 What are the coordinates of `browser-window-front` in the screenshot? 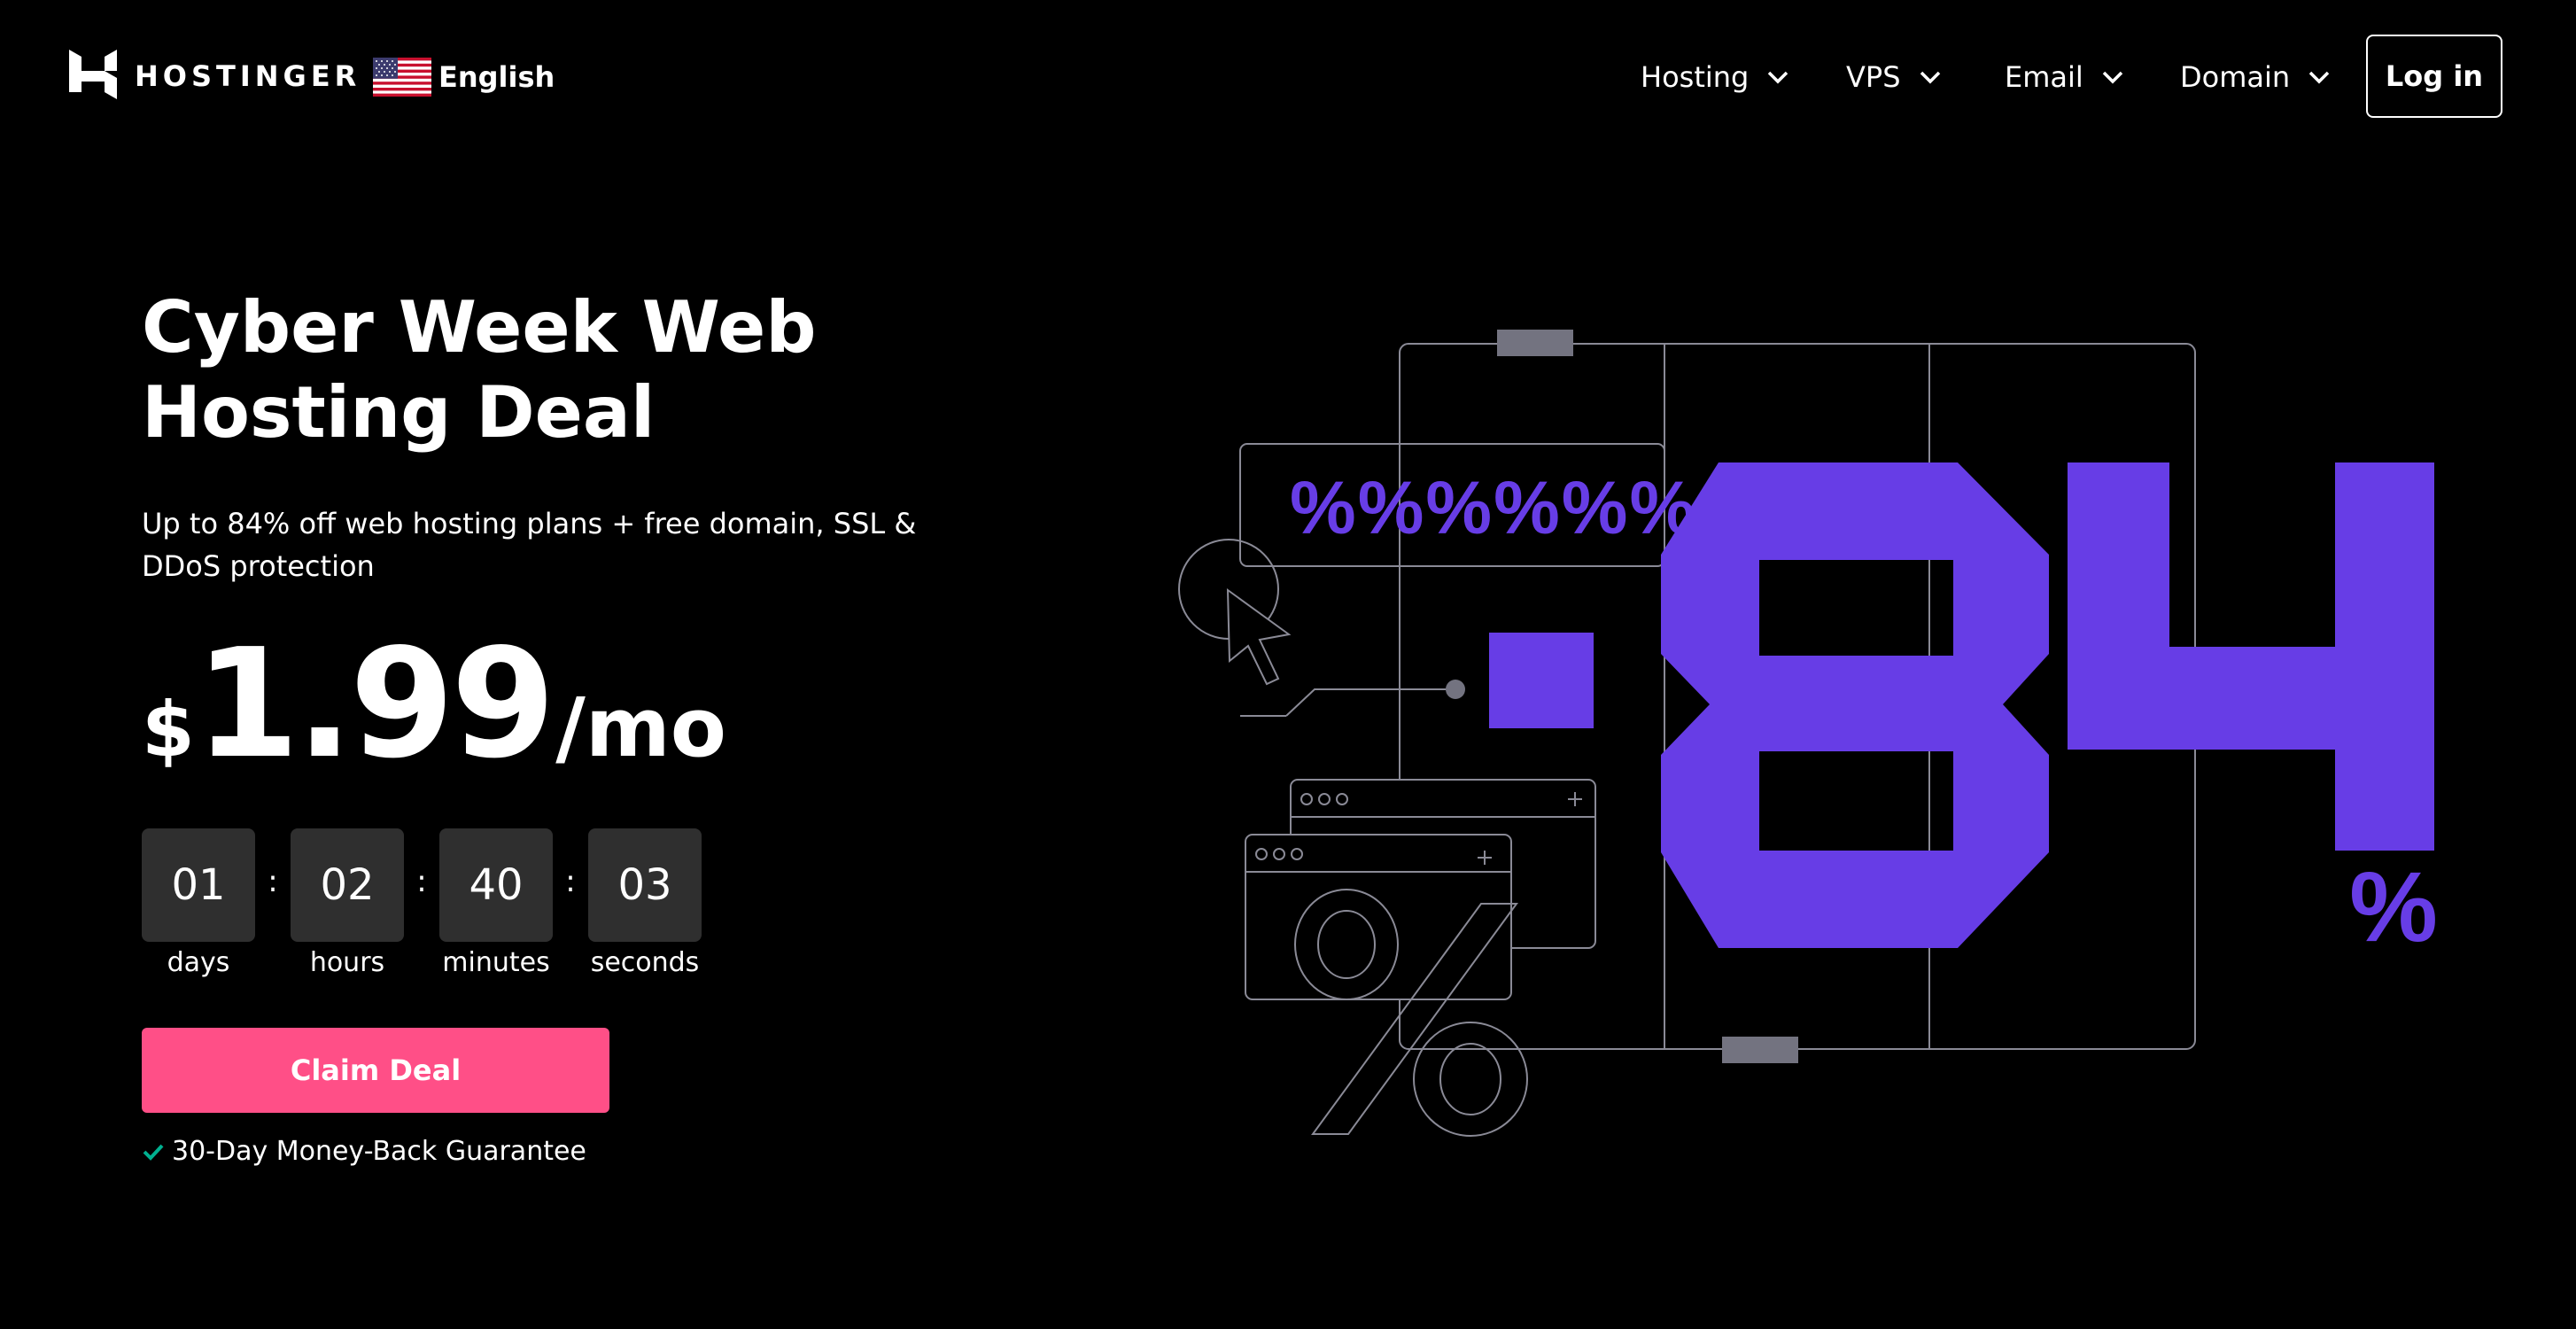 It's located at (1378, 917).